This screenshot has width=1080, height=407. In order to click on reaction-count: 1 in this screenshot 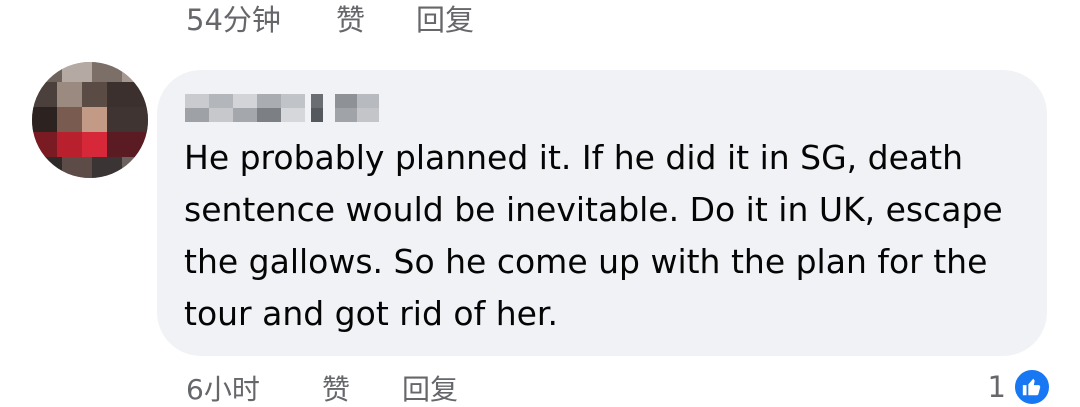, I will do `click(996, 387)`.